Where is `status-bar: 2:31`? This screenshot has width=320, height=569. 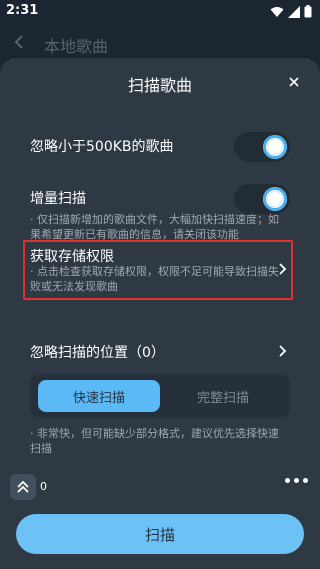 status-bar: 2:31 is located at coordinates (160, 12).